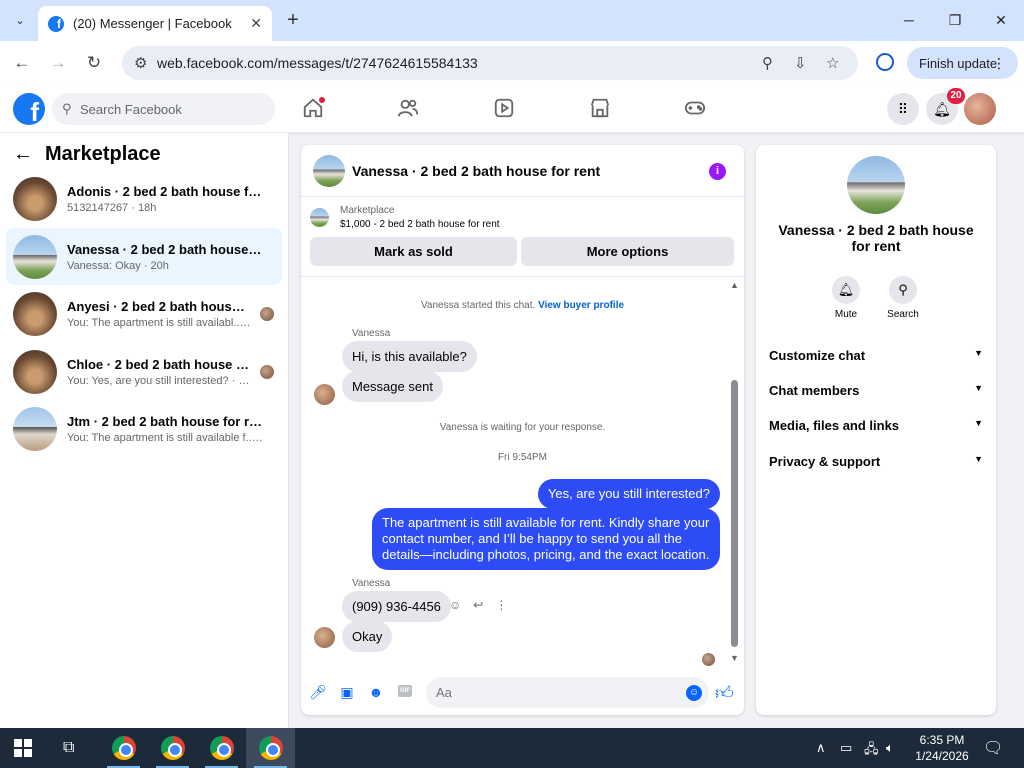 This screenshot has height=768, width=1024. I want to click on browser-tab: f (20) Messenger | Facebook ✕, so click(155, 23).